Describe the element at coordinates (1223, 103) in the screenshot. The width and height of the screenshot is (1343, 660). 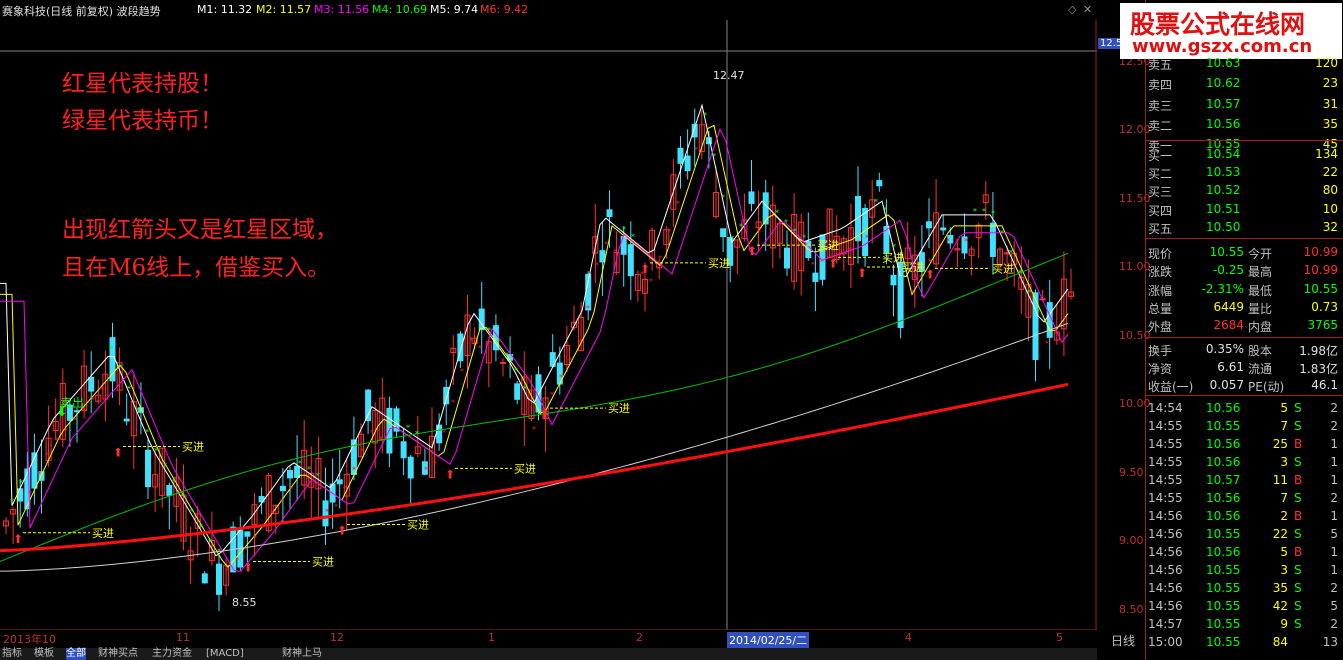
I see `quote-cell: 10.57` at that location.